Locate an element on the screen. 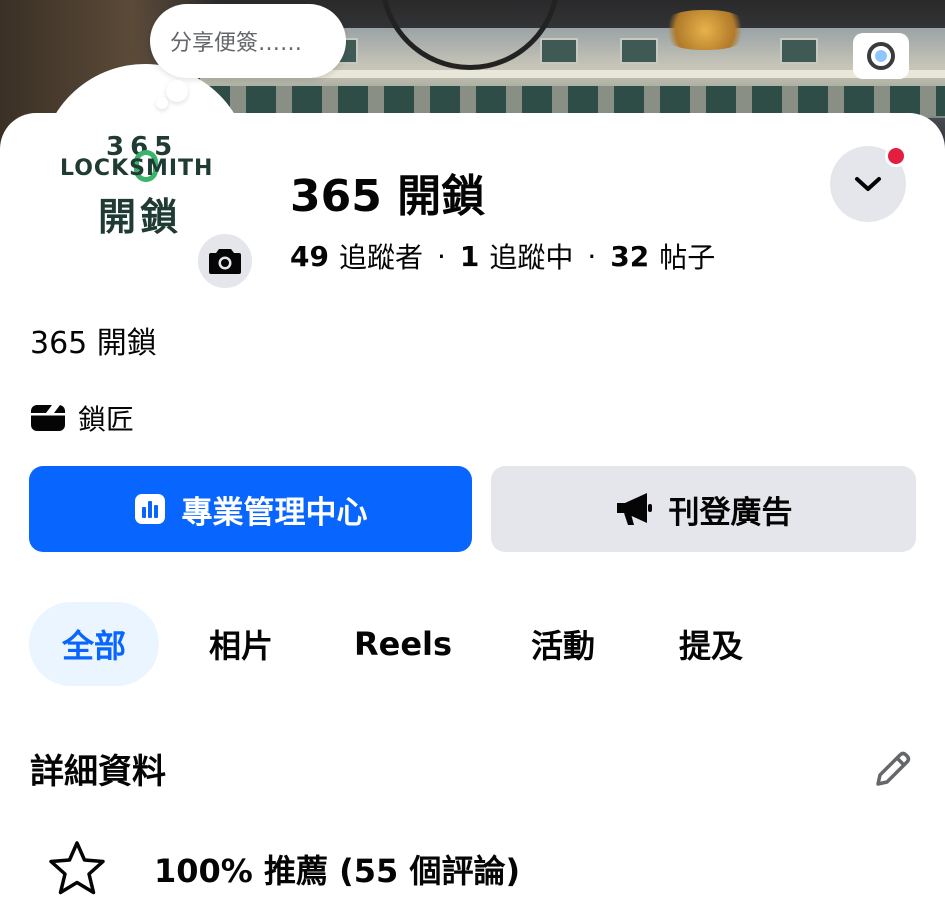  logo-chinese: 開鎖 is located at coordinates (140, 217).